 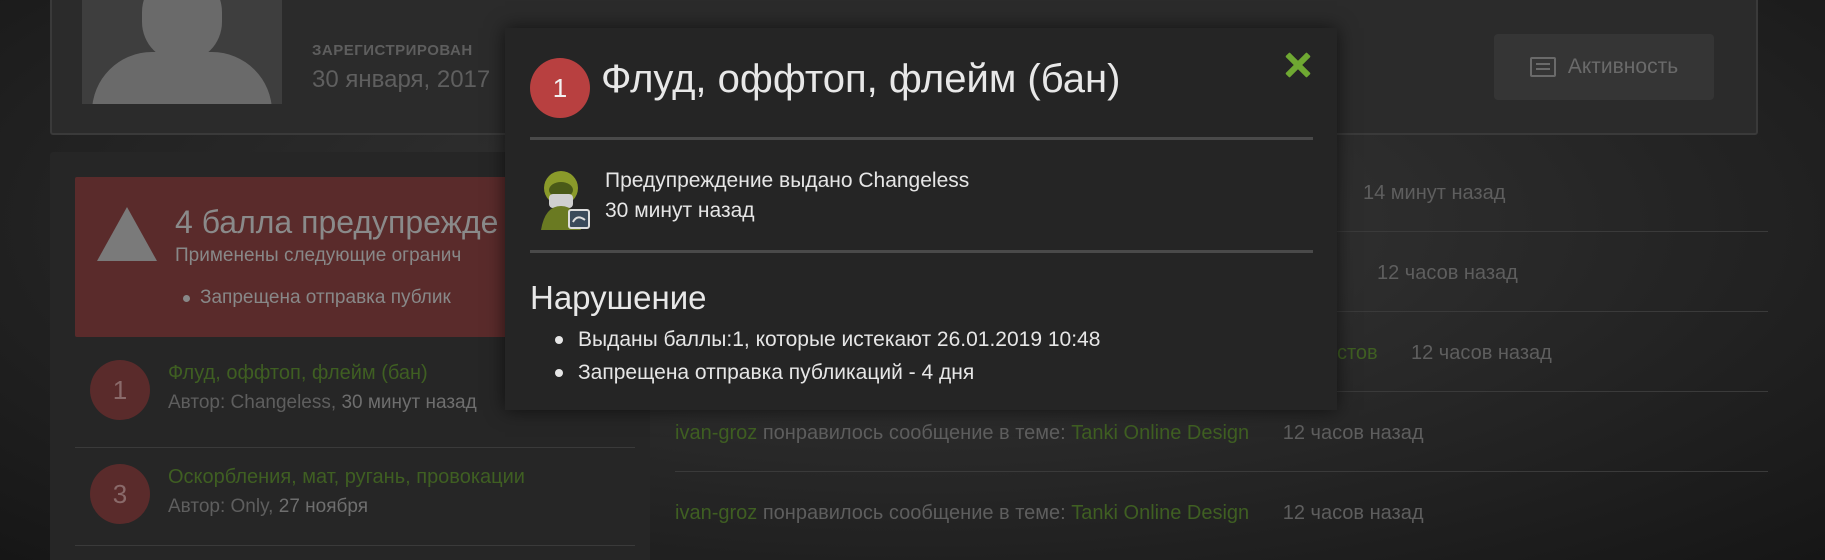 I want to click on violation-detail-item: Запрещена отправка публикаций - 4 дня, so click(x=815, y=372).